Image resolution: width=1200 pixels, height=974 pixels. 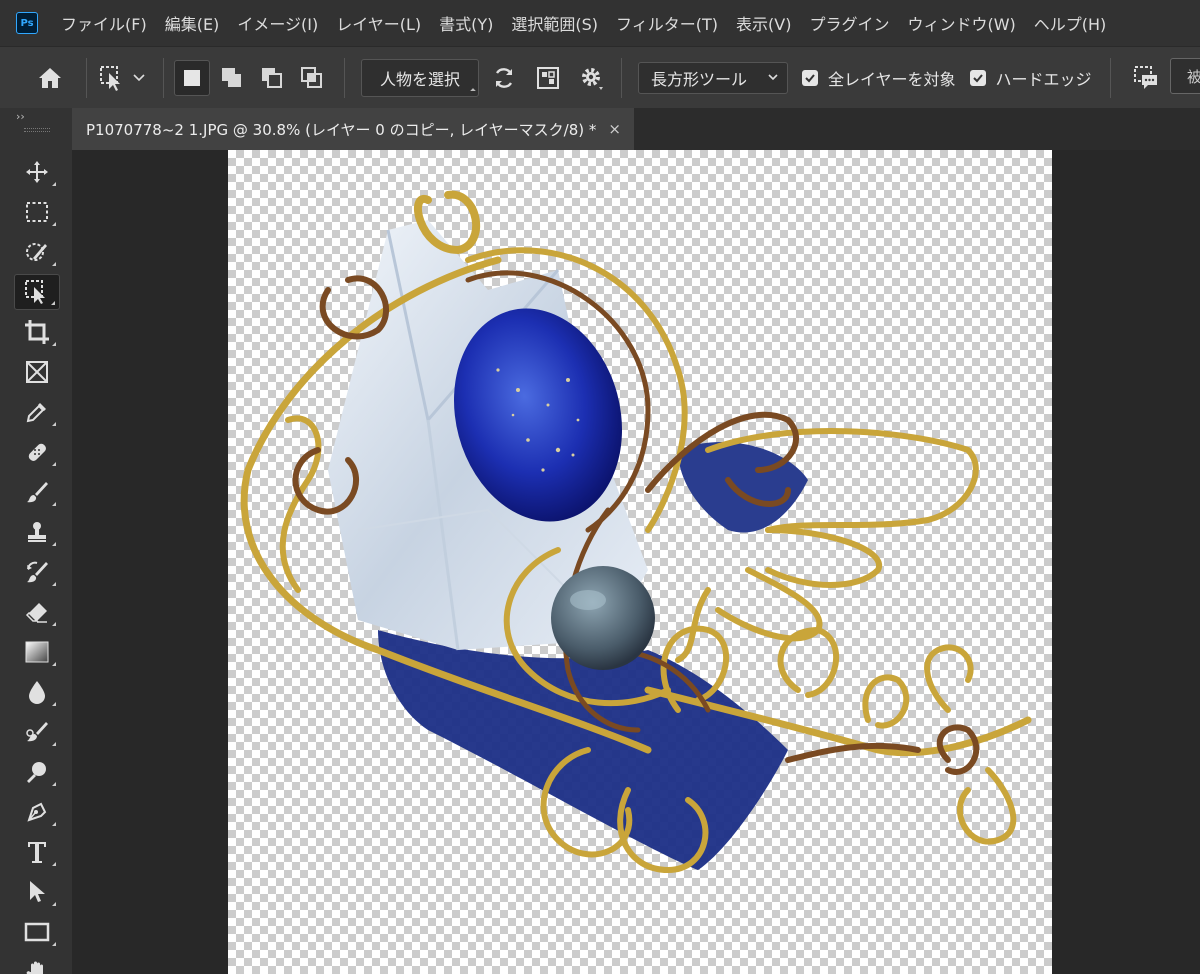 I want to click on move-icon, so click(x=37, y=172).